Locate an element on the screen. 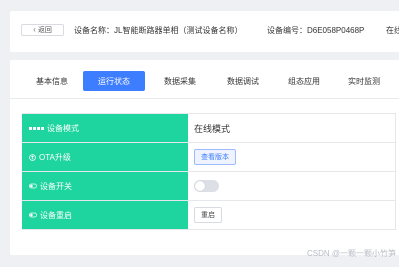  table-row: 设备开关 is located at coordinates (209, 186).